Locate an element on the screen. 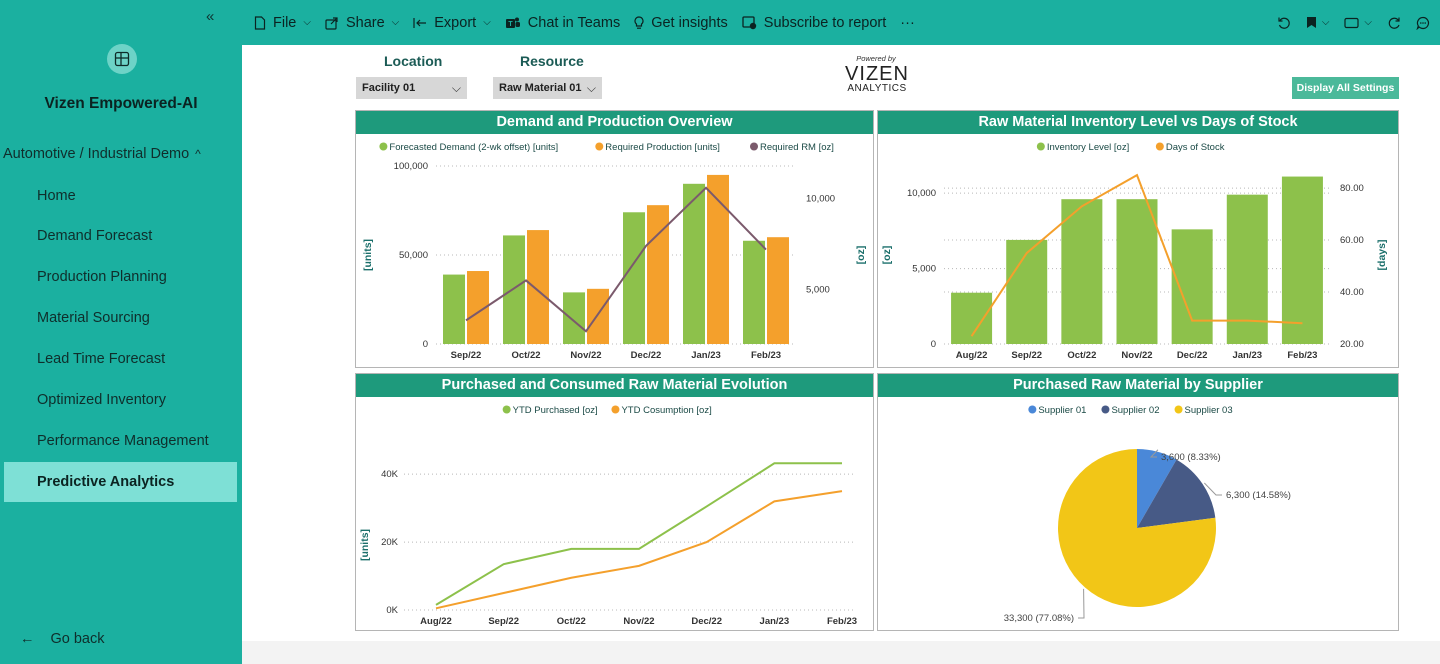 The width and height of the screenshot is (1440, 664). view-icon is located at coordinates (1352, 22).